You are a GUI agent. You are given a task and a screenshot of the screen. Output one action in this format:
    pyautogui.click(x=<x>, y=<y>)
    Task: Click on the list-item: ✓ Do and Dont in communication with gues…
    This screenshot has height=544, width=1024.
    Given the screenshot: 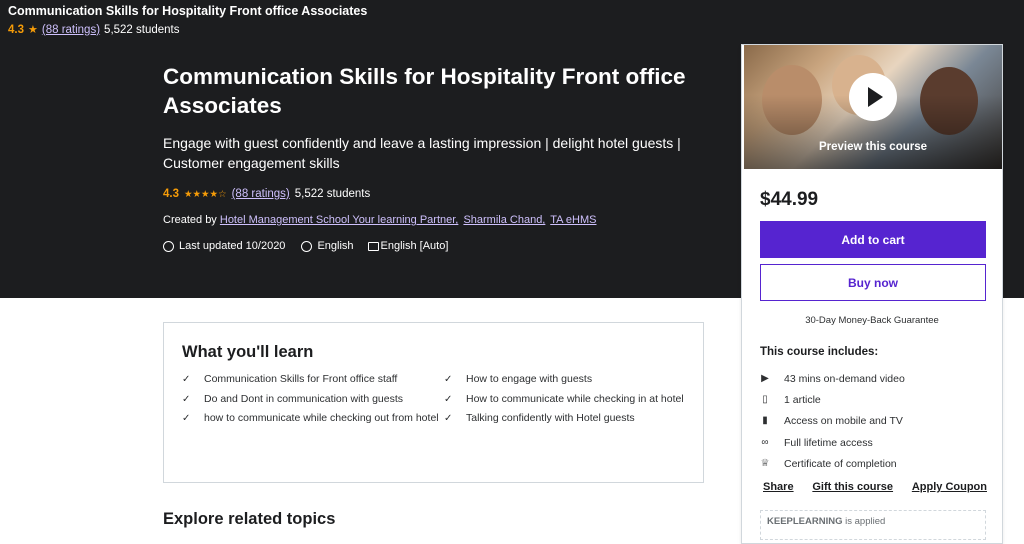 What is the action you would take?
    pyautogui.click(x=312, y=400)
    